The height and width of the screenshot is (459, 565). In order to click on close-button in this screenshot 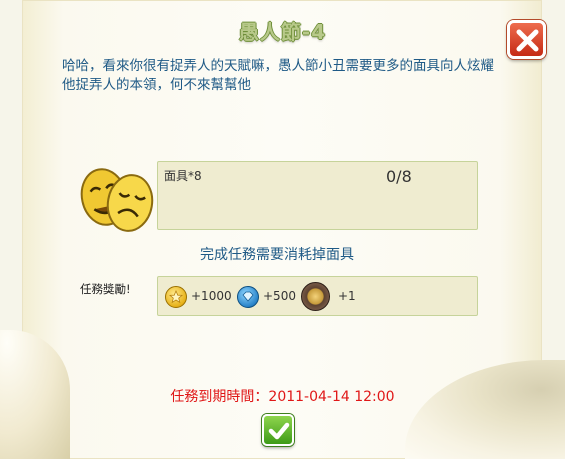, I will do `click(526, 39)`.